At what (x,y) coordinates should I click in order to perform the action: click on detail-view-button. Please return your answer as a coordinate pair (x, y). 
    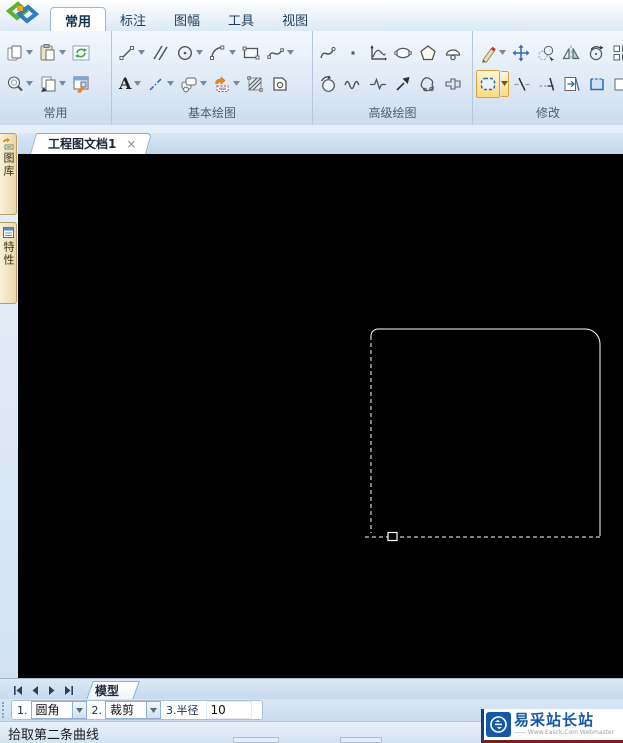
    Looking at the image, I should click on (226, 84).